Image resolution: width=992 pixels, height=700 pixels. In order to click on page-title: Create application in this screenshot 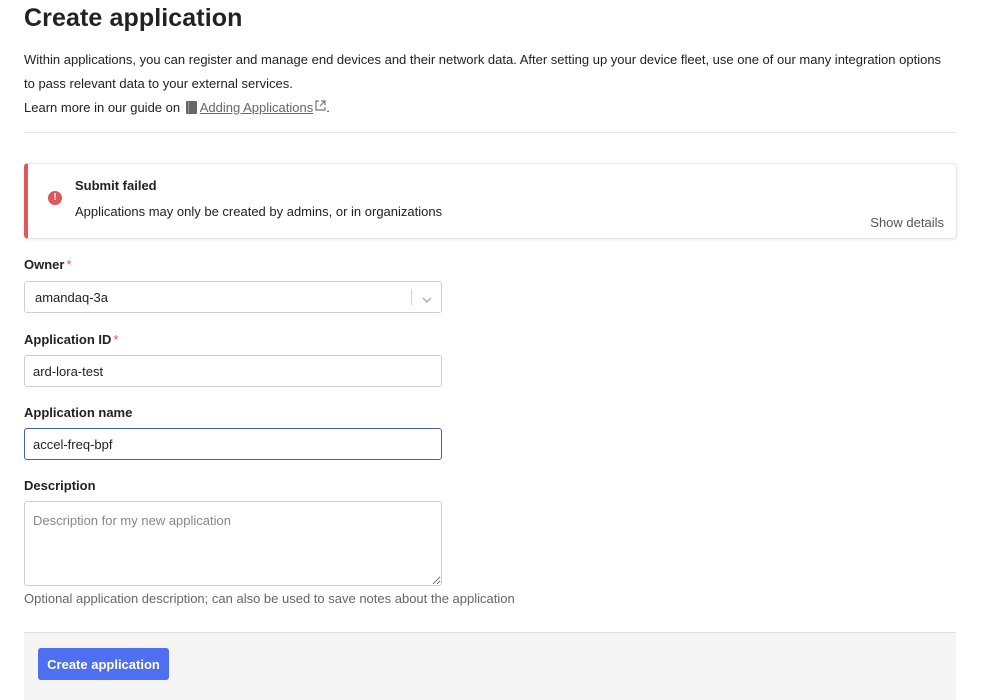, I will do `click(133, 18)`.